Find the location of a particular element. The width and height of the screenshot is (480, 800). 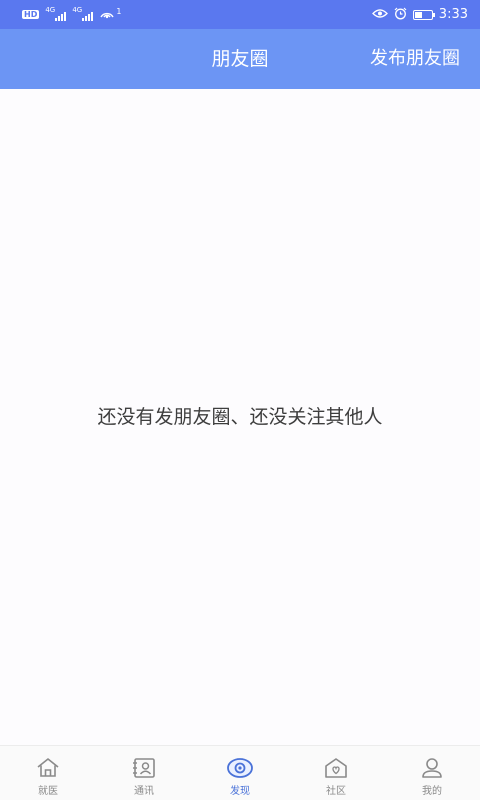

profile-icon is located at coordinates (432, 768).